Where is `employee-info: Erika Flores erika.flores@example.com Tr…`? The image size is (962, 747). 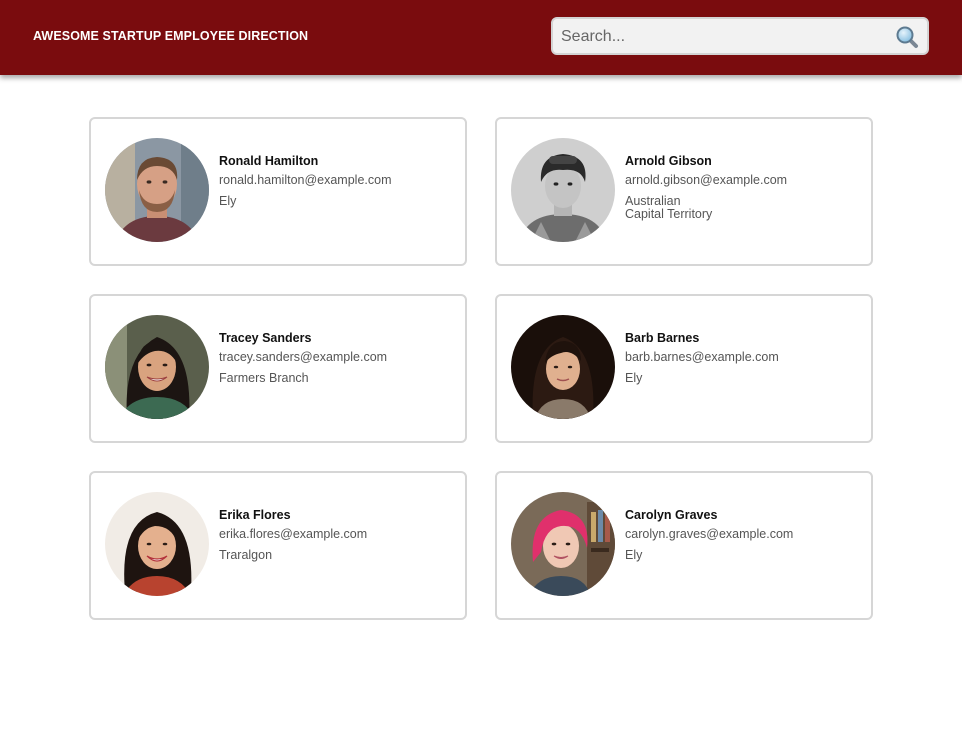 employee-info: Erika Flores erika.flores@example.com Tr… is located at coordinates (339, 535).